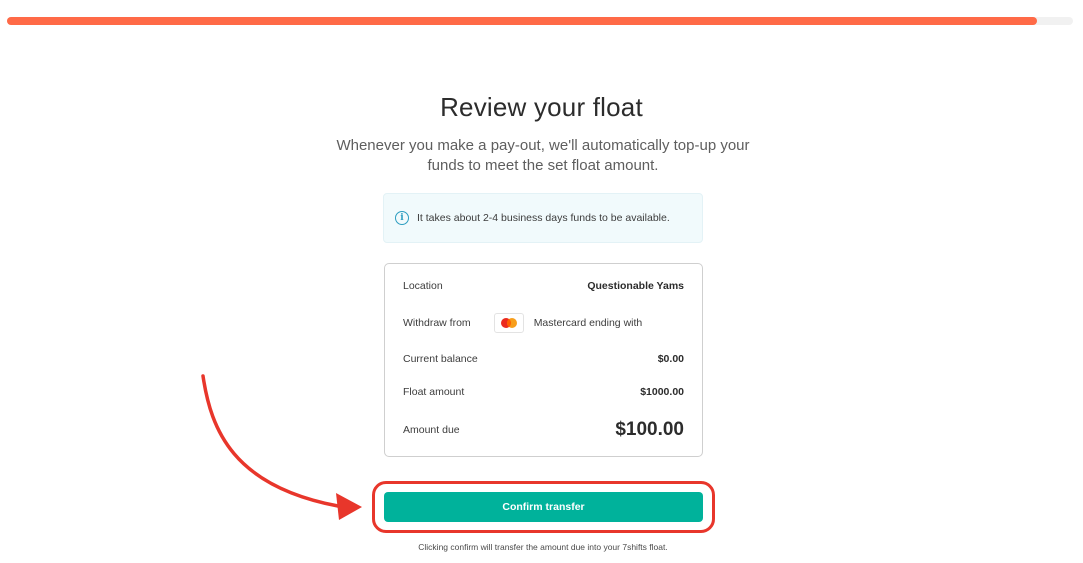  Describe the element at coordinates (431, 430) in the screenshot. I see `amount-due-label: Amount due` at that location.